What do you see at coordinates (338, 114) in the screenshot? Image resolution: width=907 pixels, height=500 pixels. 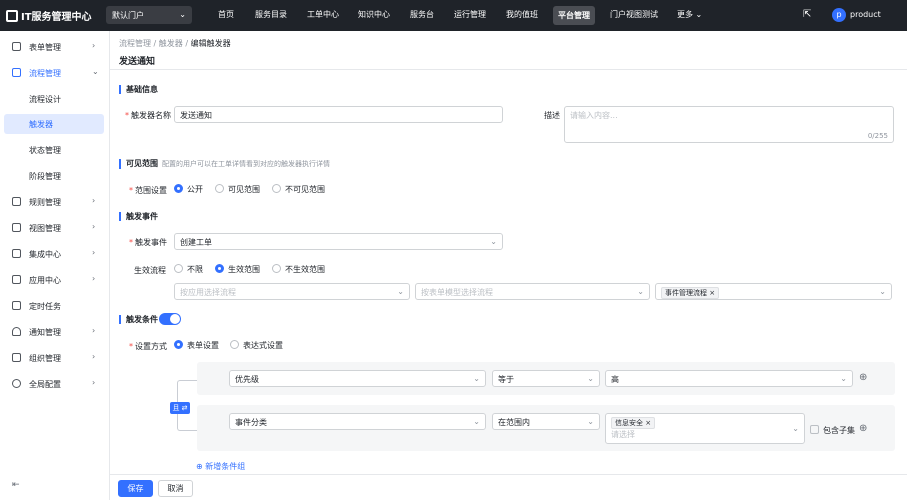 I see `trigger-name-input: 发送通知` at bounding box center [338, 114].